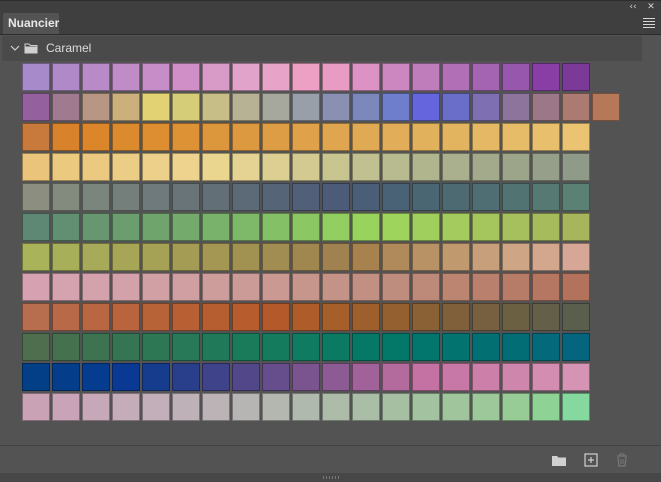  I want to click on double-chevron-left-icon: ‹‹, so click(633, 7).